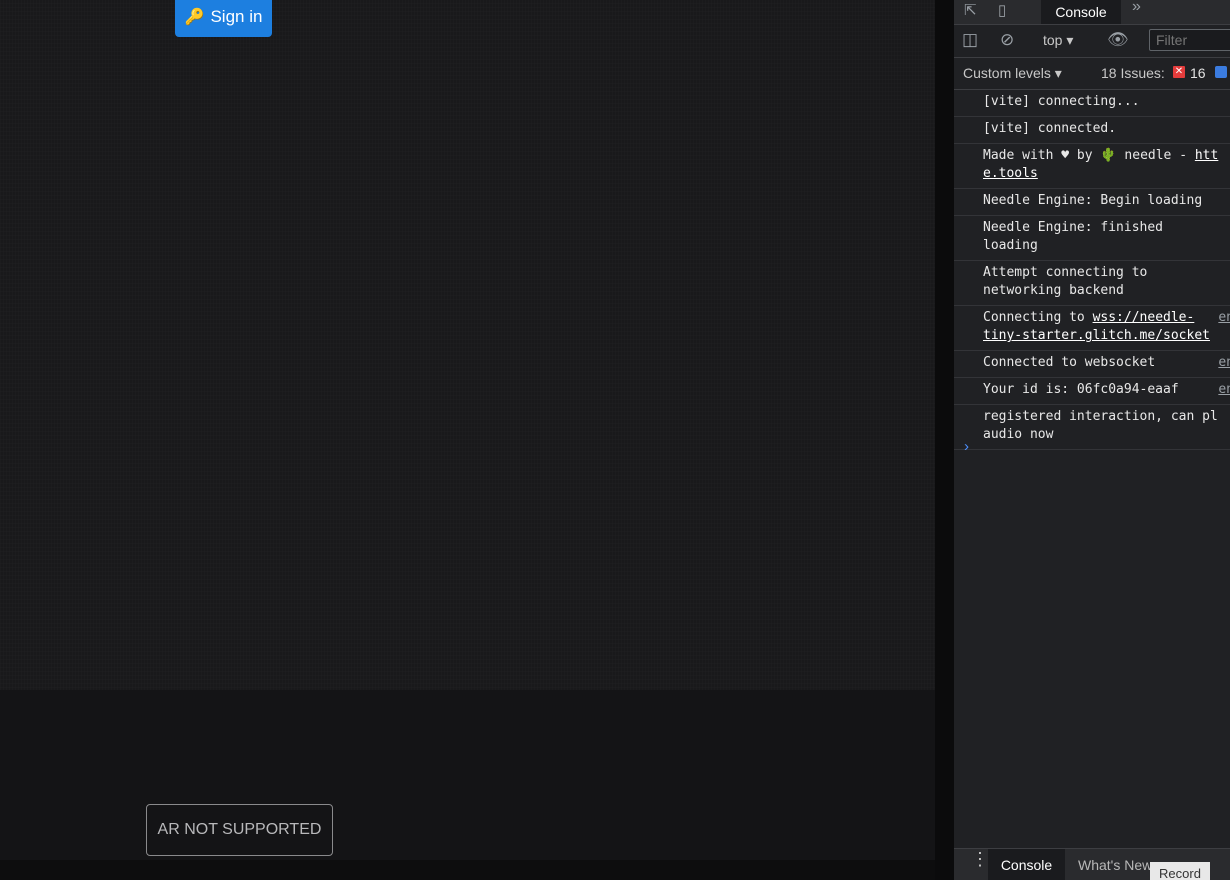 The image size is (1230, 880). Describe the element at coordinates (1118, 40) in the screenshot. I see `live-expression-eye-icon: 👁` at that location.